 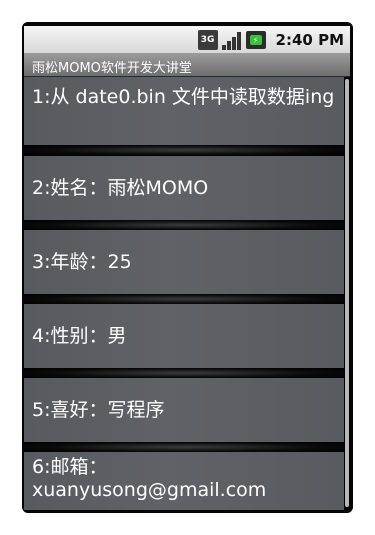 What do you see at coordinates (184, 410) in the screenshot?
I see `list-item: 5:喜好：写程序` at bounding box center [184, 410].